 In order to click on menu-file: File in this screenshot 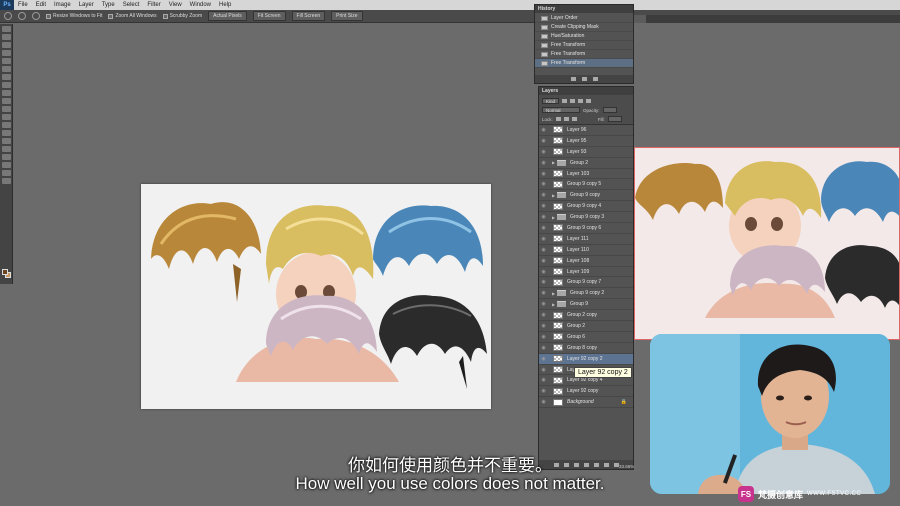, I will do `click(23, 5)`.